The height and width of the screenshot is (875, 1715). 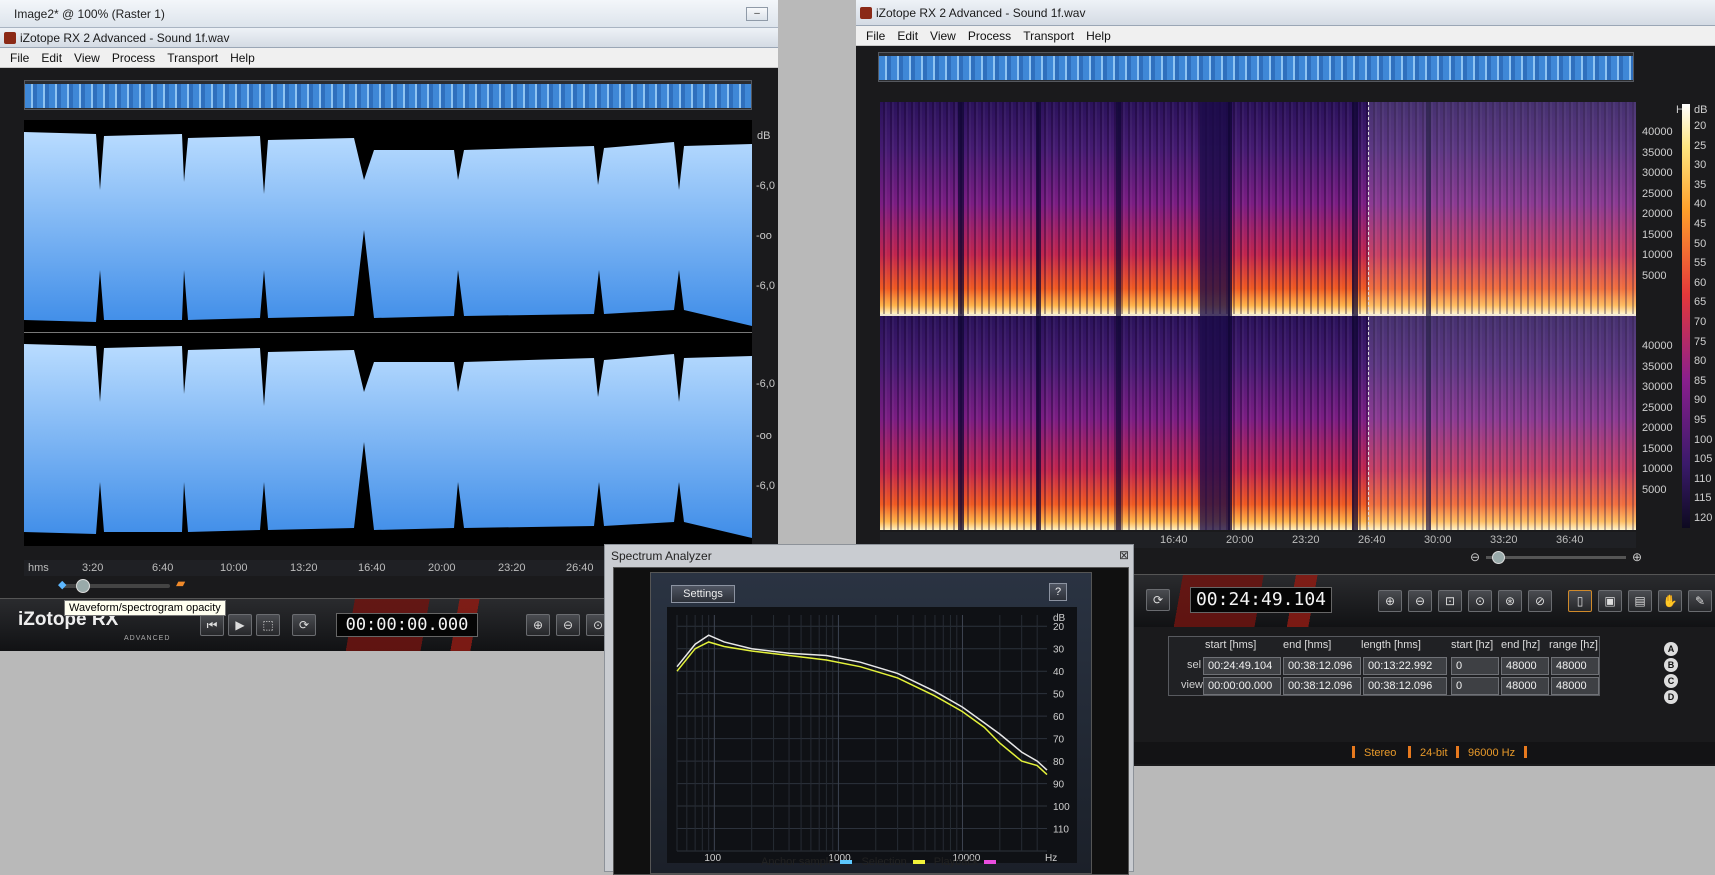 What do you see at coordinates (1450, 601) in the screenshot?
I see `zoom-selection-icon: ⊡` at bounding box center [1450, 601].